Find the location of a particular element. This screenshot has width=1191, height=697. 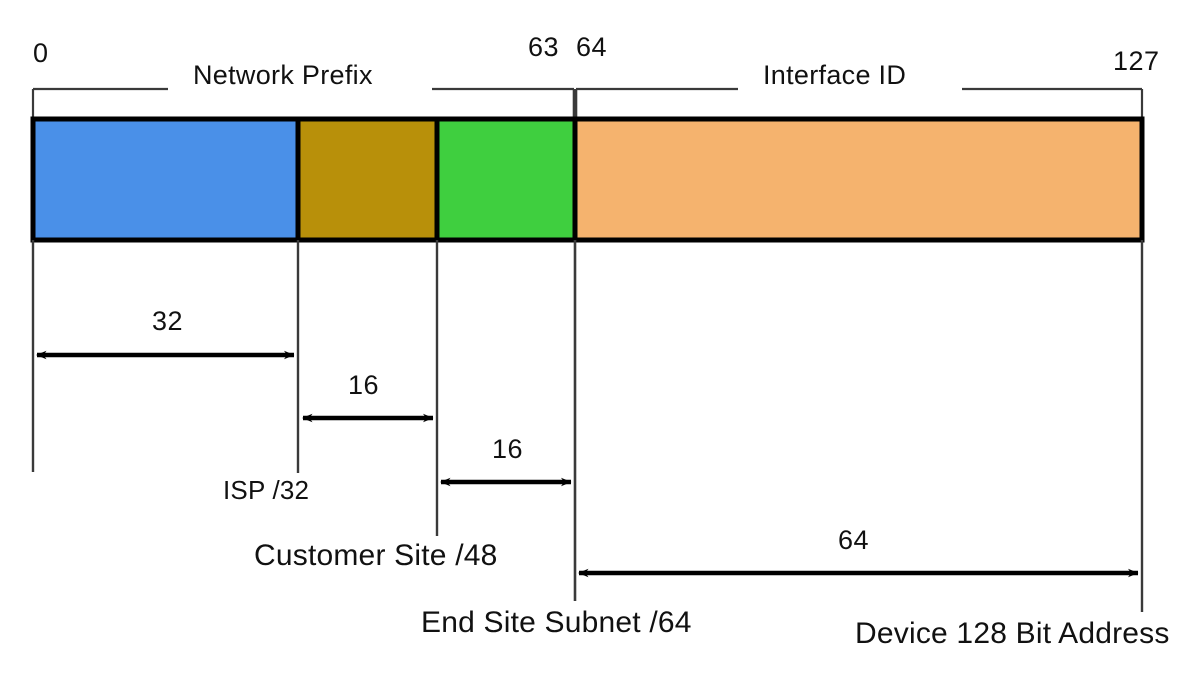

segment-interface-id is located at coordinates (858, 179).